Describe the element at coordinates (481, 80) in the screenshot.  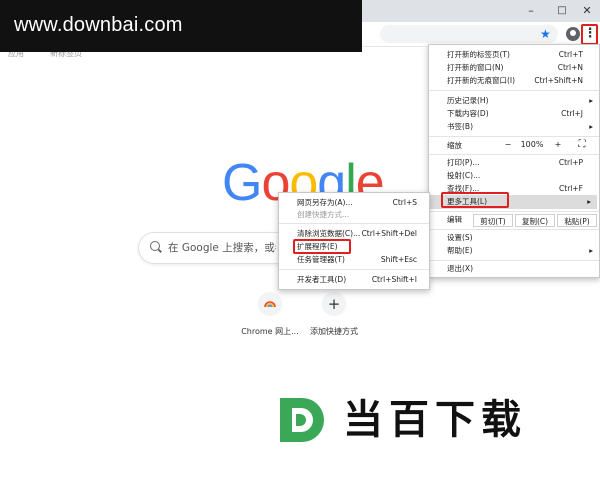
I see `menu-item-label: 打开新的无痕窗口(I)` at that location.